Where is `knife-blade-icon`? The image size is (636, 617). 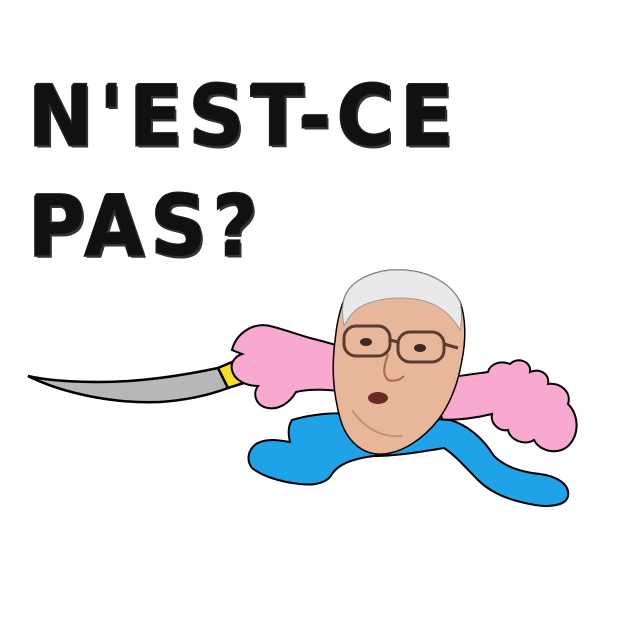
knife-blade-icon is located at coordinates (128, 385).